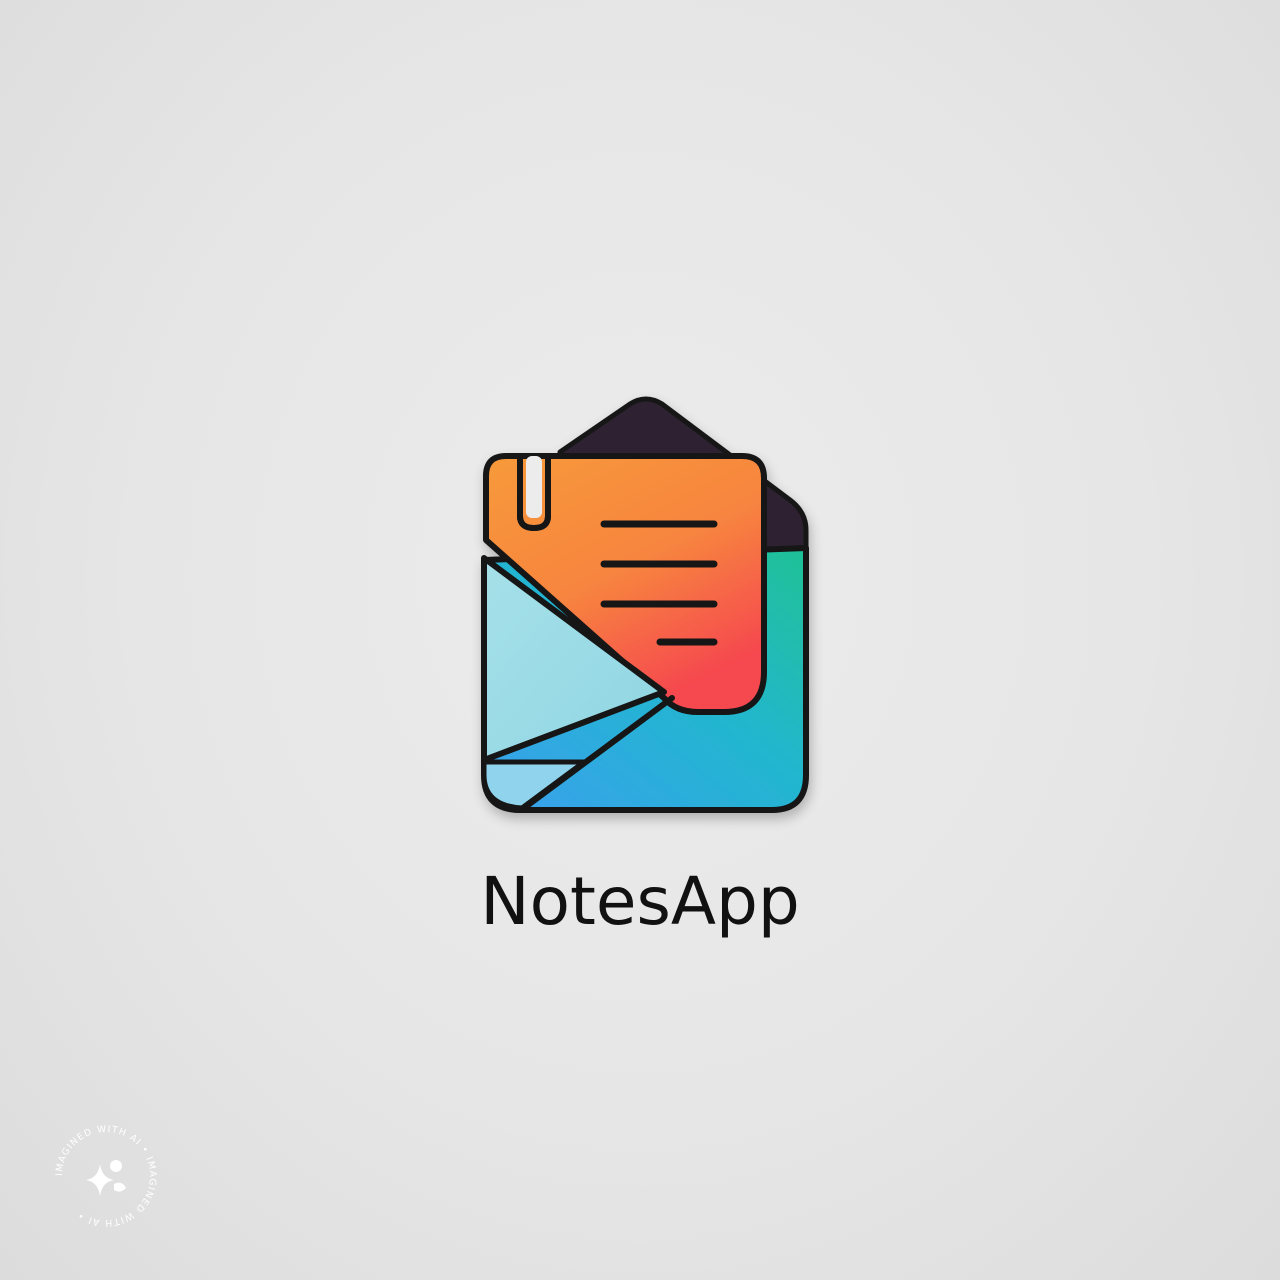 The image size is (1280, 1280). What do you see at coordinates (645, 604) in the screenshot?
I see `notes-envelope-icon` at bounding box center [645, 604].